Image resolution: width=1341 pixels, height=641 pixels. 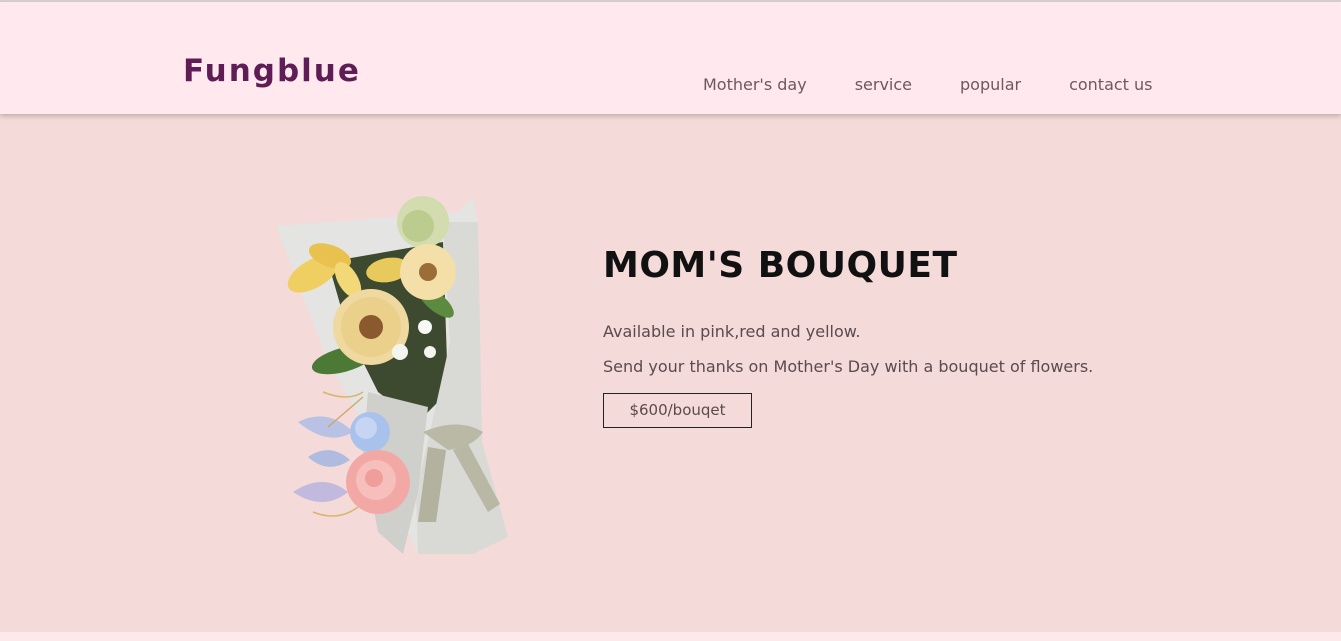 I want to click on nav-popular: popular, so click(x=990, y=85).